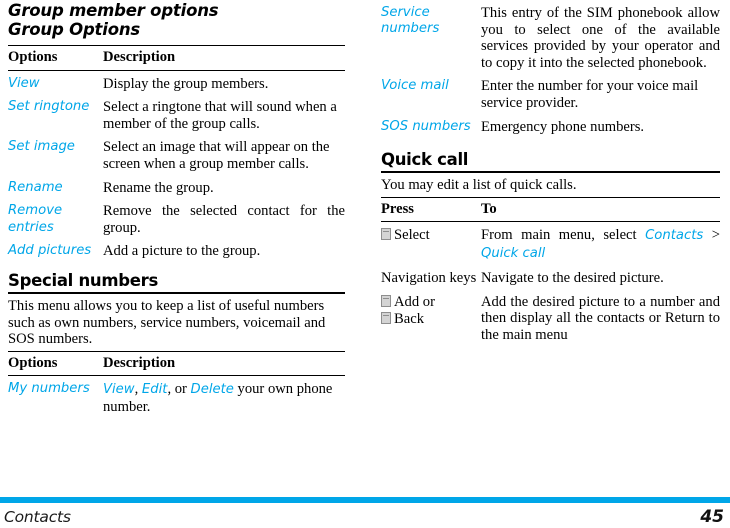 The image size is (730, 528). What do you see at coordinates (431, 38) in the screenshot?
I see `option-cell: Service numbers` at bounding box center [431, 38].